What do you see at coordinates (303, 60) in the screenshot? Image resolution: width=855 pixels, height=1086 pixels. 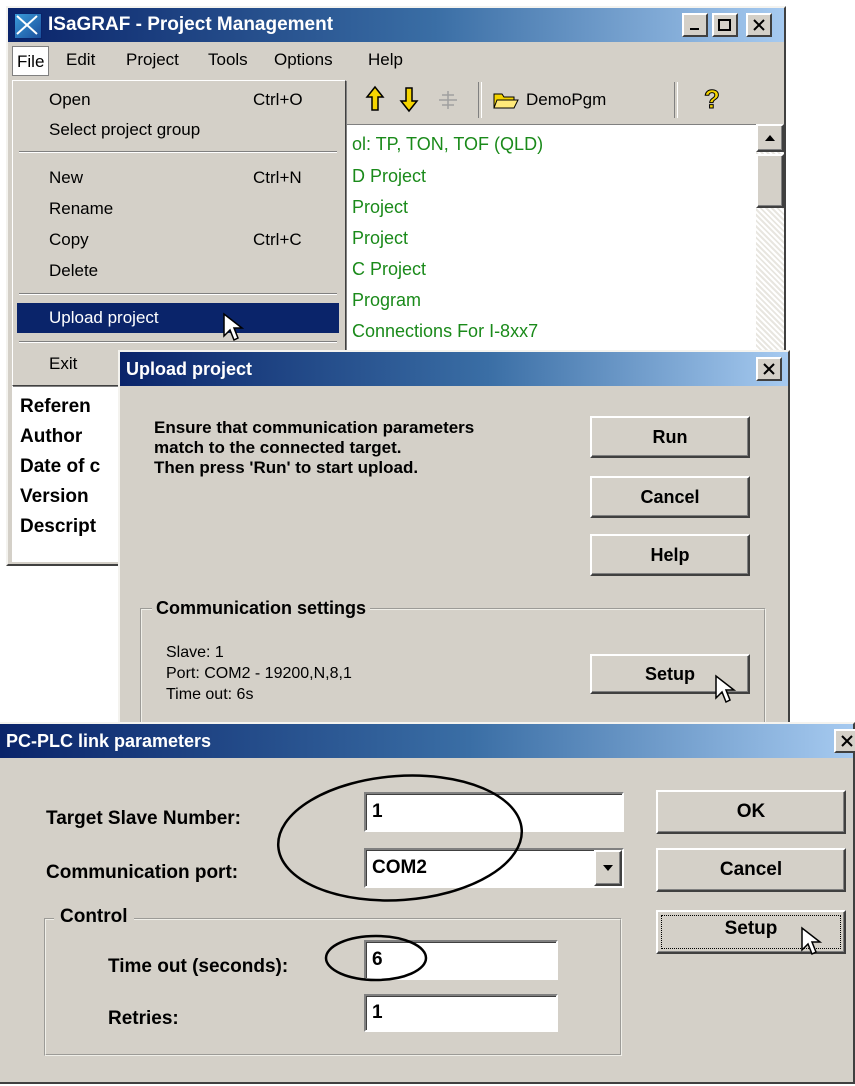 I see `menu-options: Options` at bounding box center [303, 60].